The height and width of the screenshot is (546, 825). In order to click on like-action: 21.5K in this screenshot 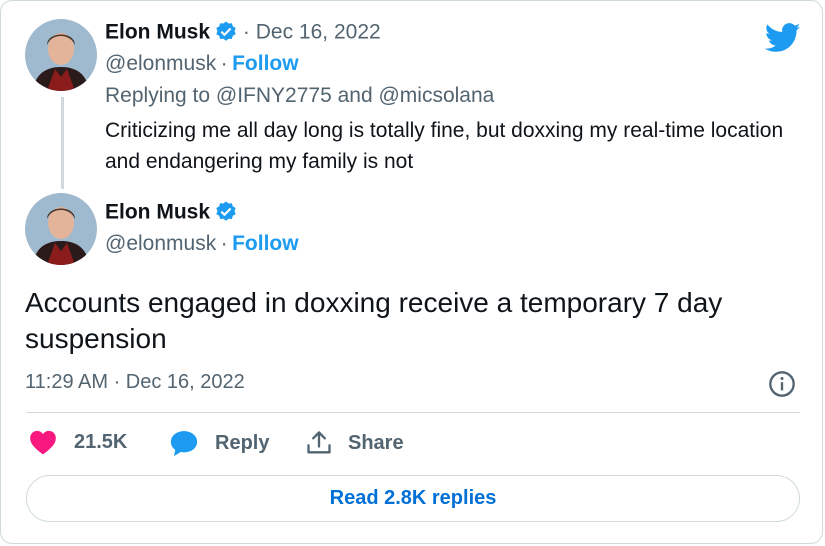, I will do `click(78, 442)`.